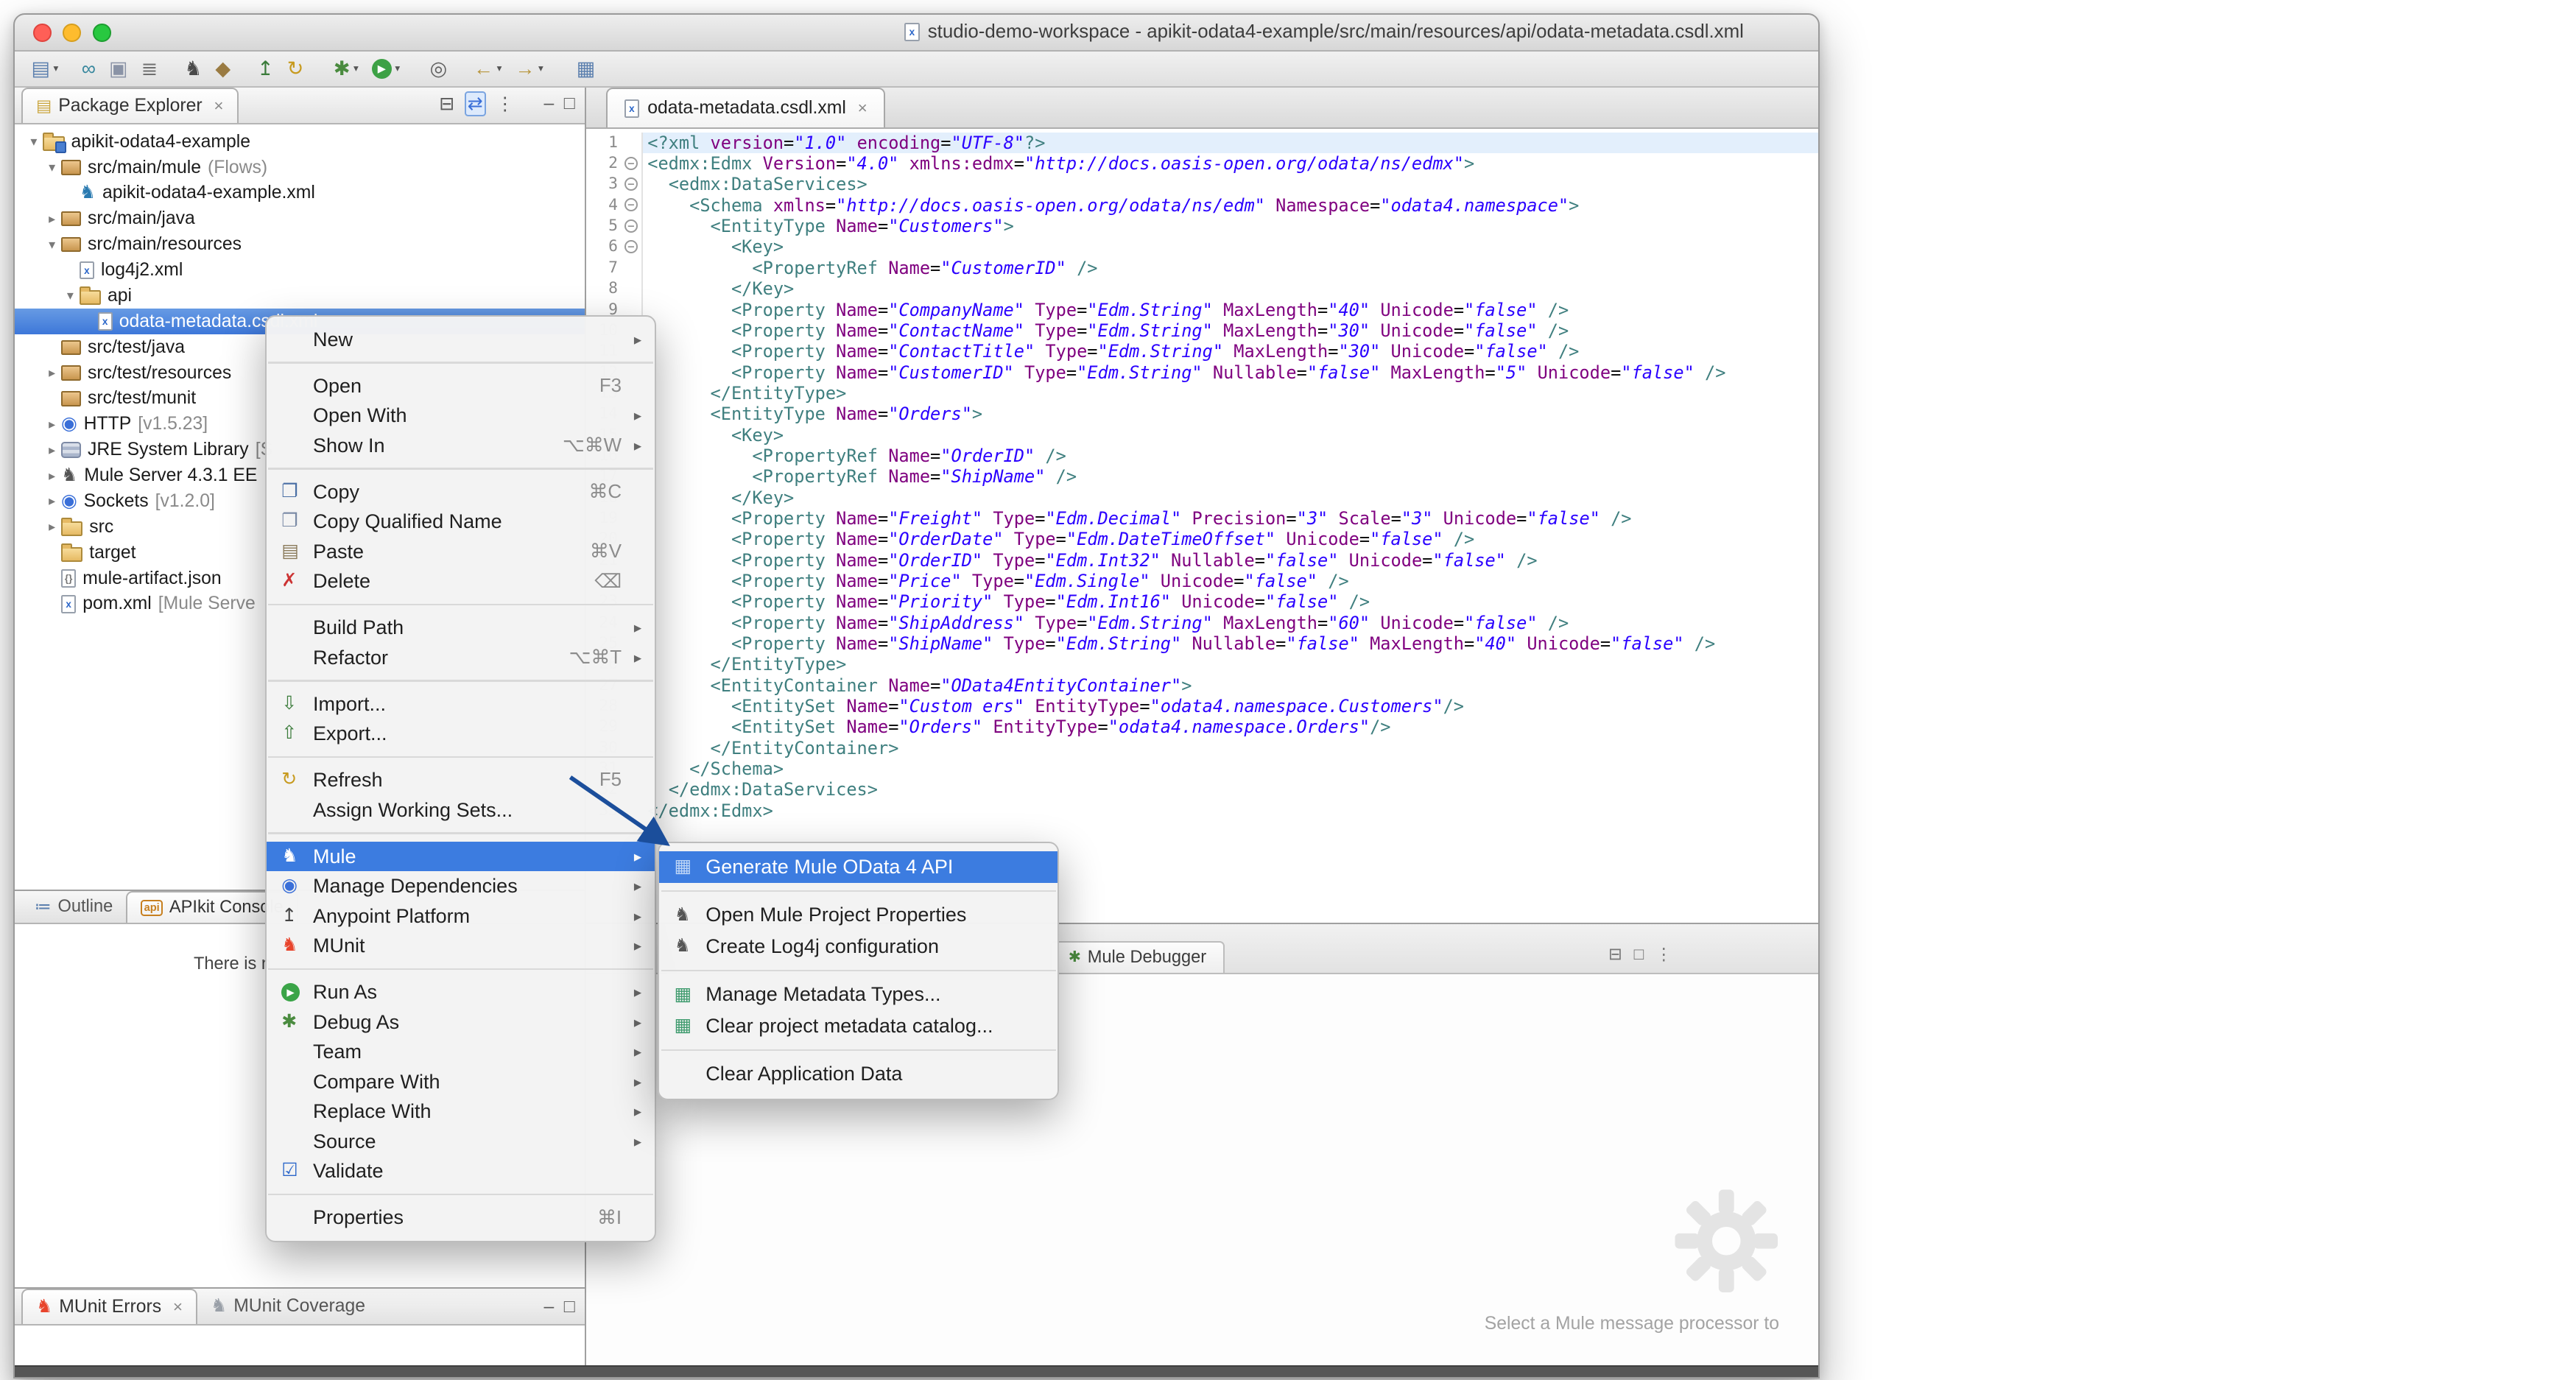  Describe the element at coordinates (1201, 498) in the screenshot. I see `code-line-18: 18 </Key>` at that location.